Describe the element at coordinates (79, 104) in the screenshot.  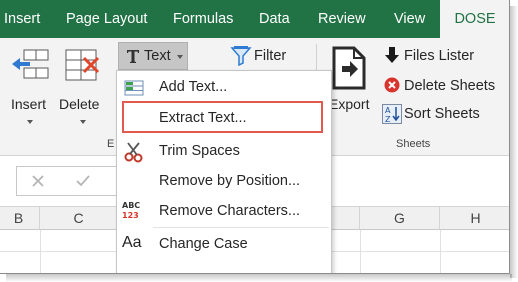
I see `delete-label: Delete` at that location.